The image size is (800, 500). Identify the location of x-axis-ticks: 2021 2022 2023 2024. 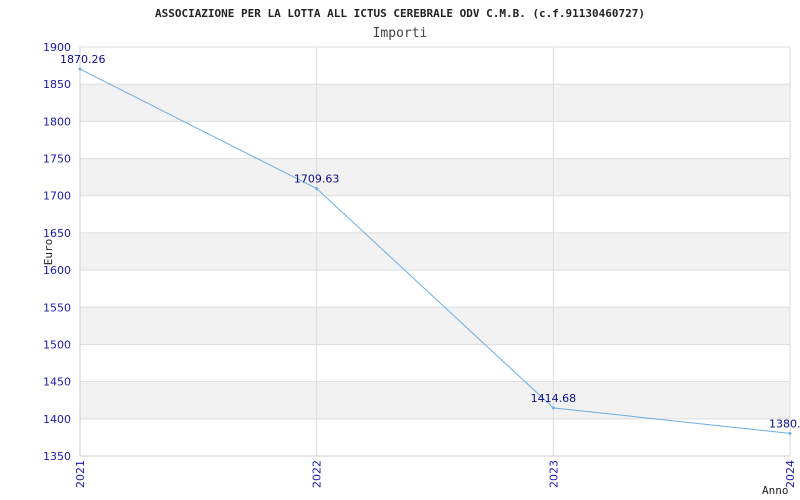
(435, 474).